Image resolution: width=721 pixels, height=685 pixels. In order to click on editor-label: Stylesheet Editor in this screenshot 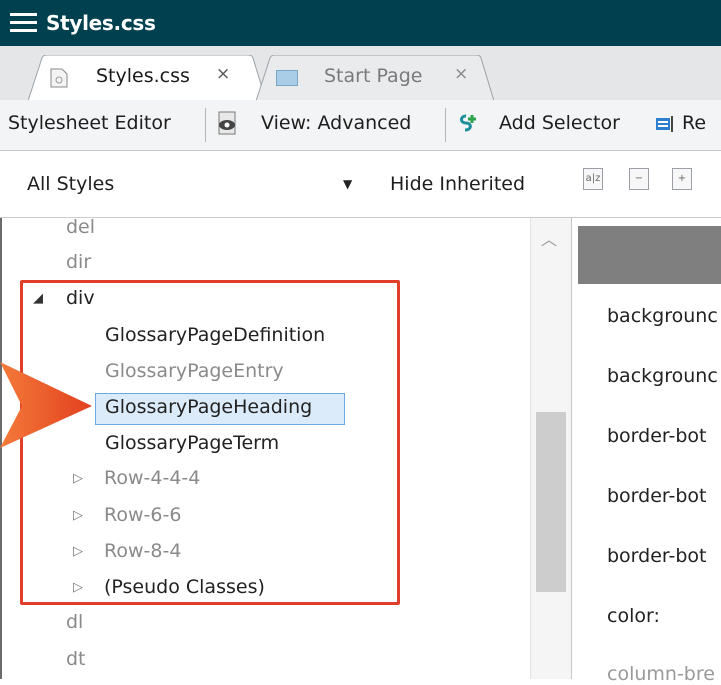, I will do `click(89, 123)`.